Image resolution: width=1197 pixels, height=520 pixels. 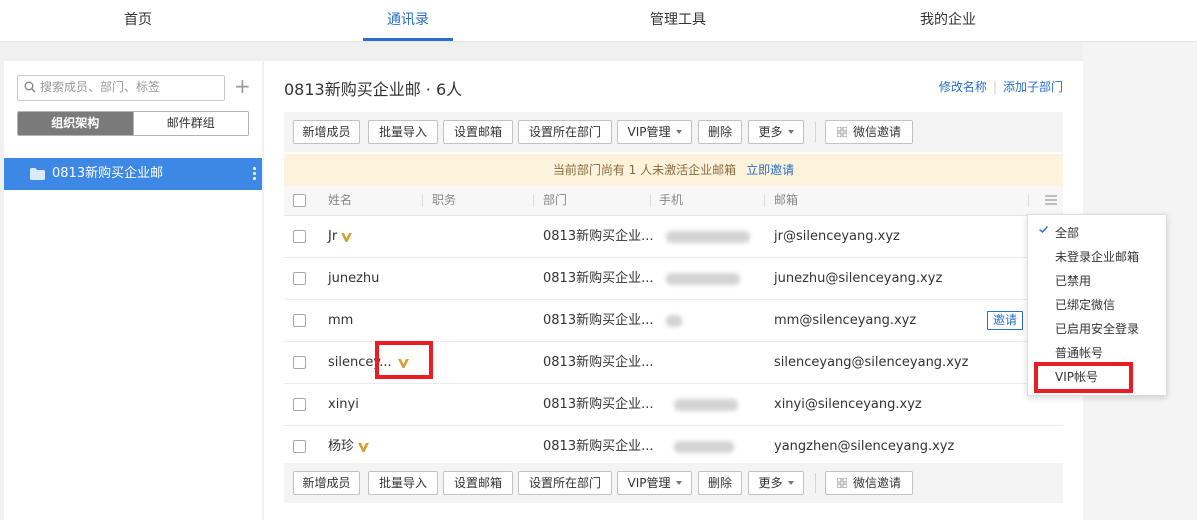 I want to click on table-row: mm 0813新购买企业... mm@silenceyang.xyz 邀请, so click(x=673, y=321).